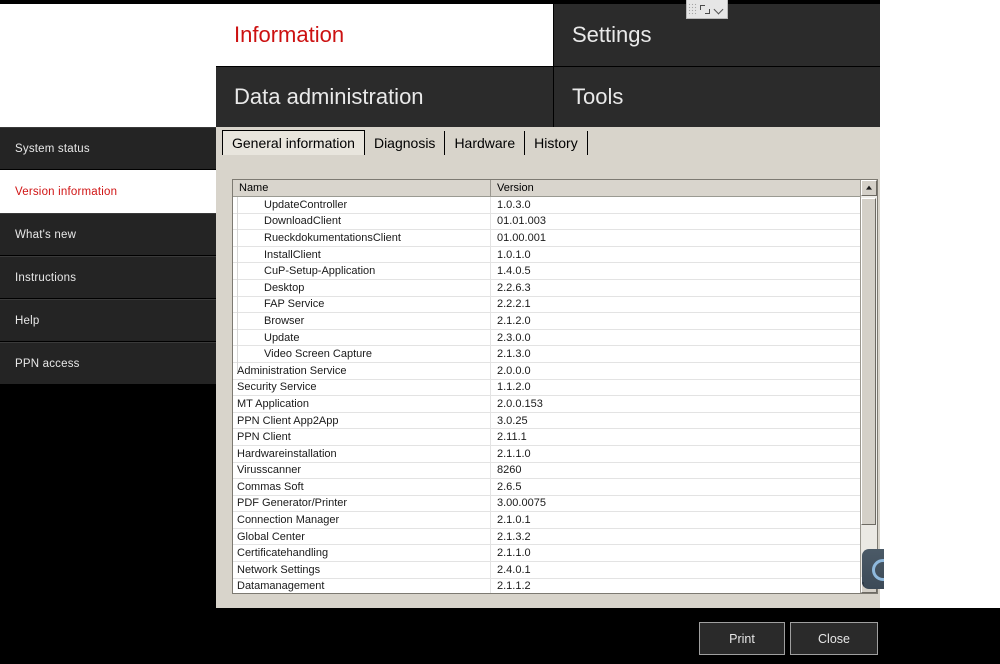 The image size is (1000, 664). I want to click on cell-name: Browser, so click(362, 321).